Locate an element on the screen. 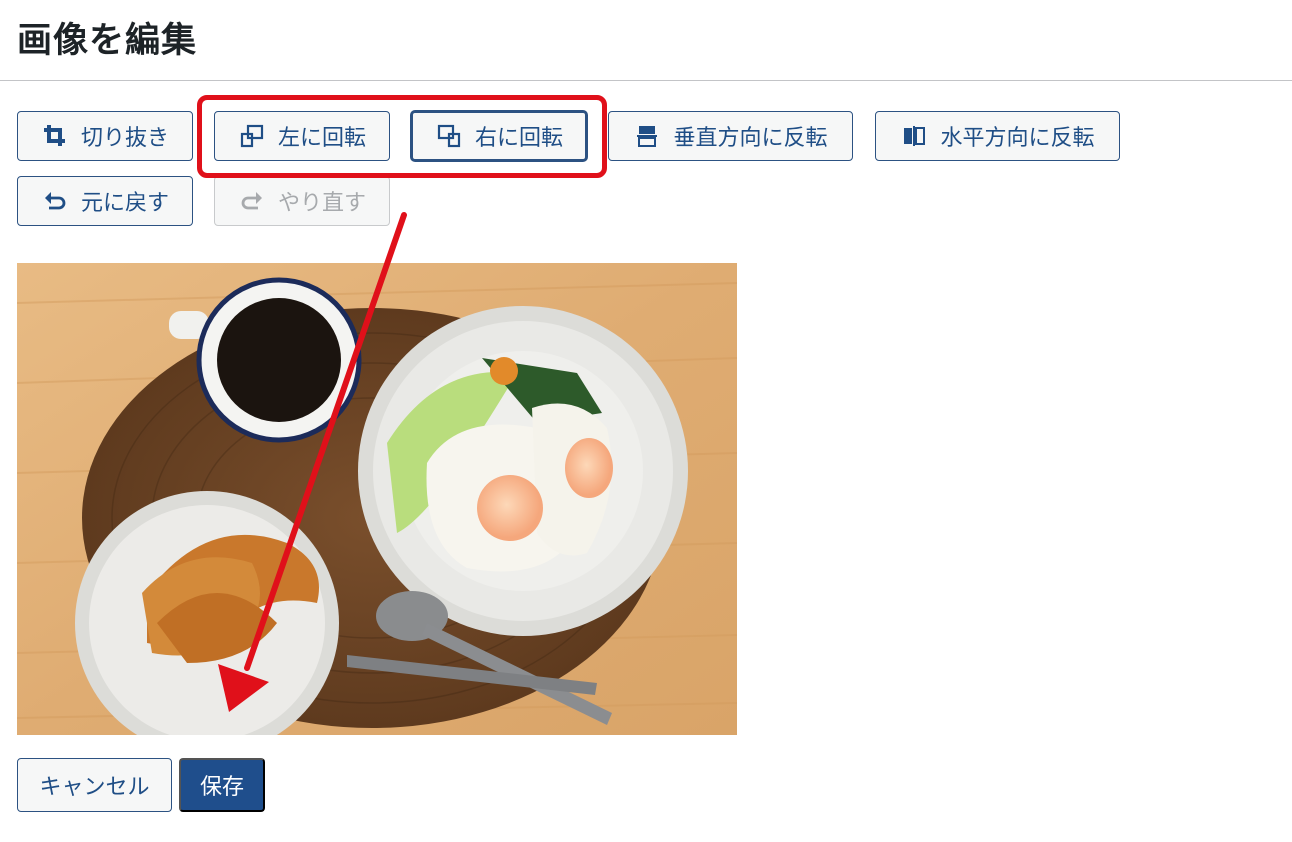  crop-icon is located at coordinates (55, 136).